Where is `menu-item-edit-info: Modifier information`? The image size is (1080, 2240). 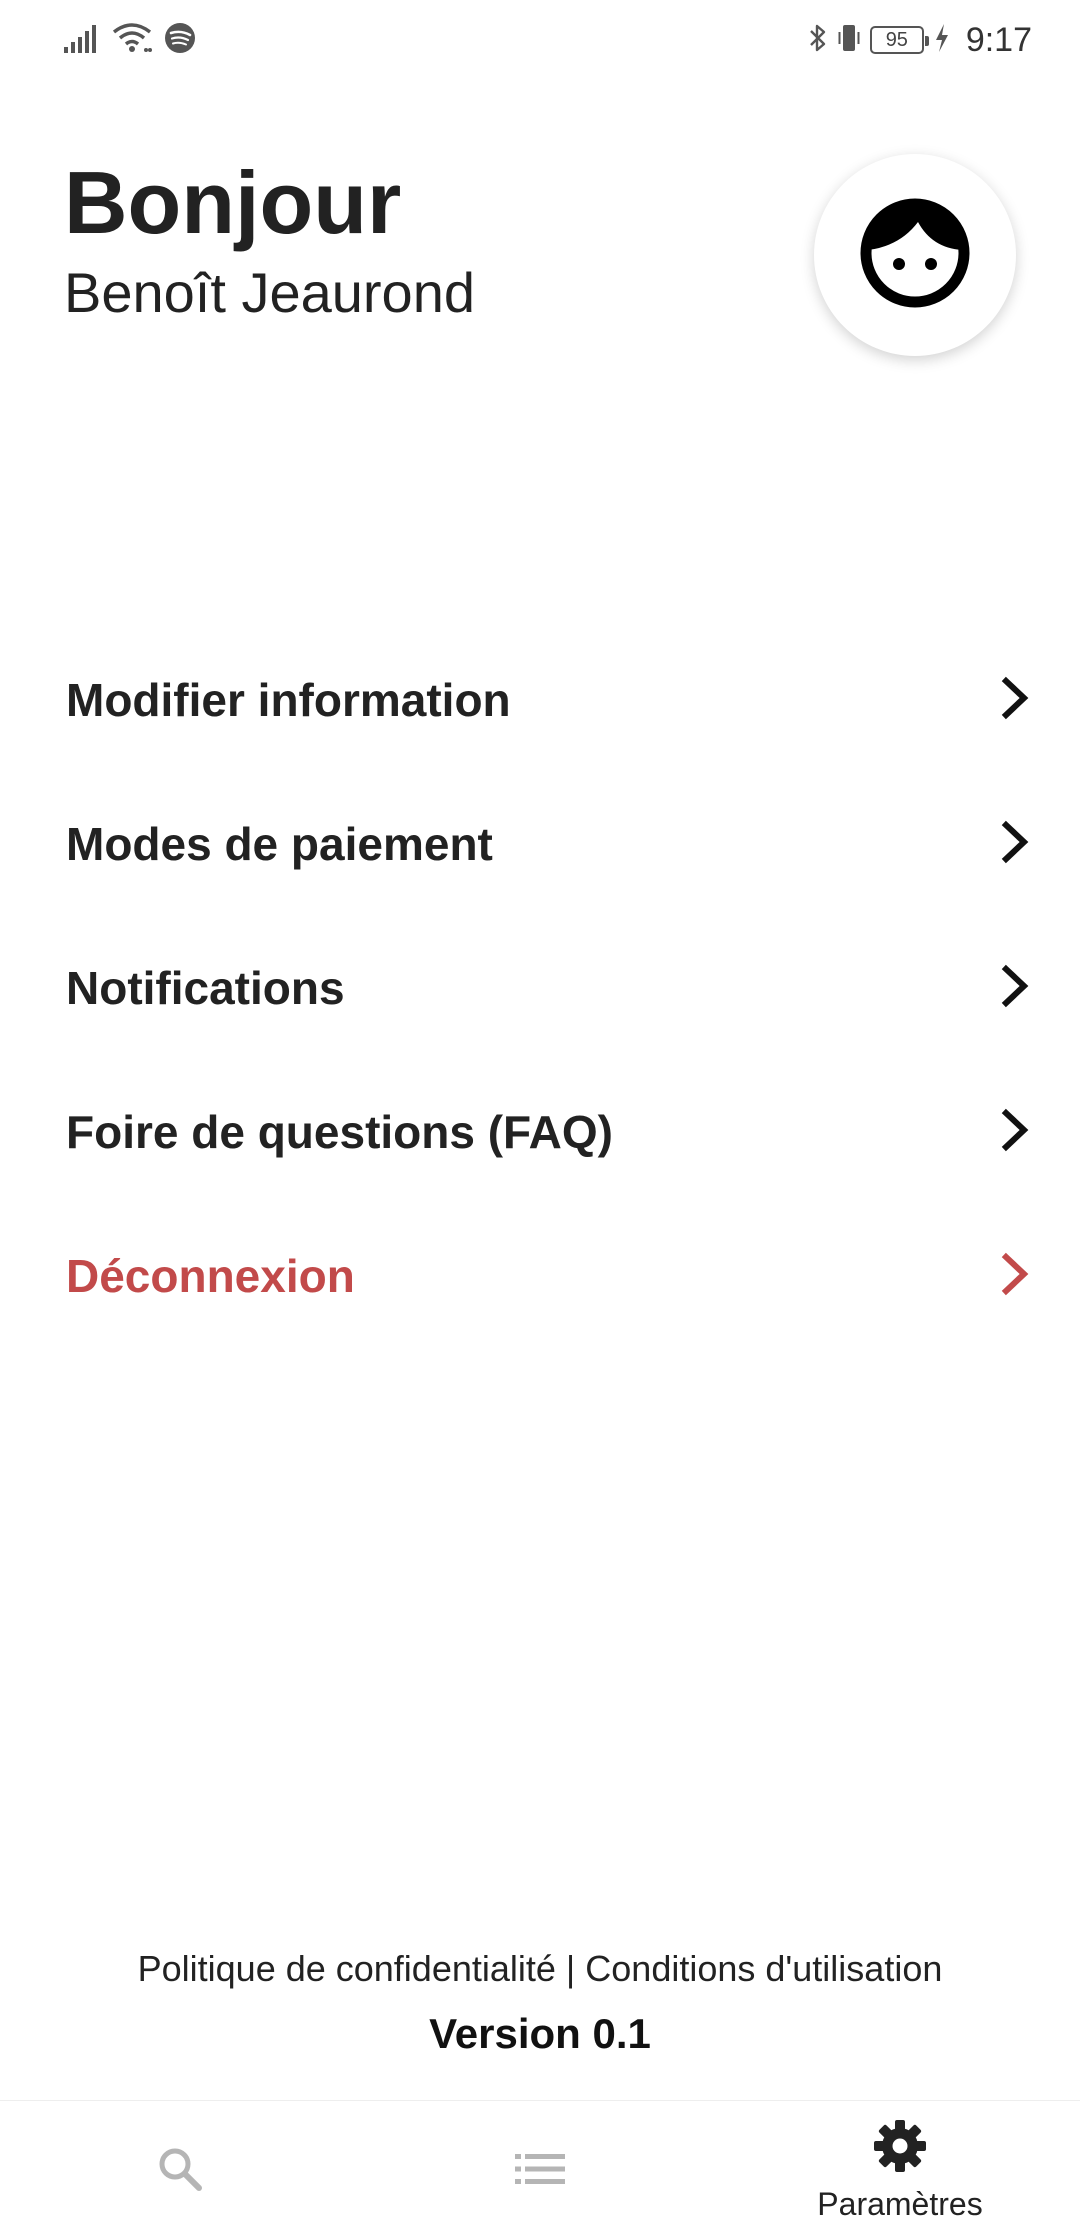 menu-item-edit-info: Modifier information is located at coordinates (540, 700).